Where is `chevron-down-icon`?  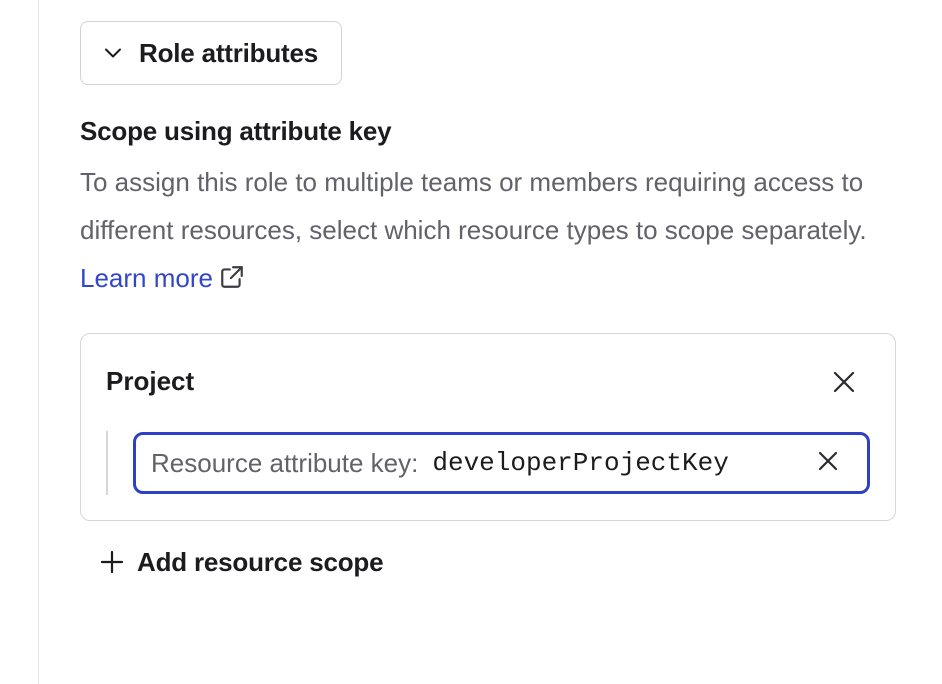
chevron-down-icon is located at coordinates (113, 53).